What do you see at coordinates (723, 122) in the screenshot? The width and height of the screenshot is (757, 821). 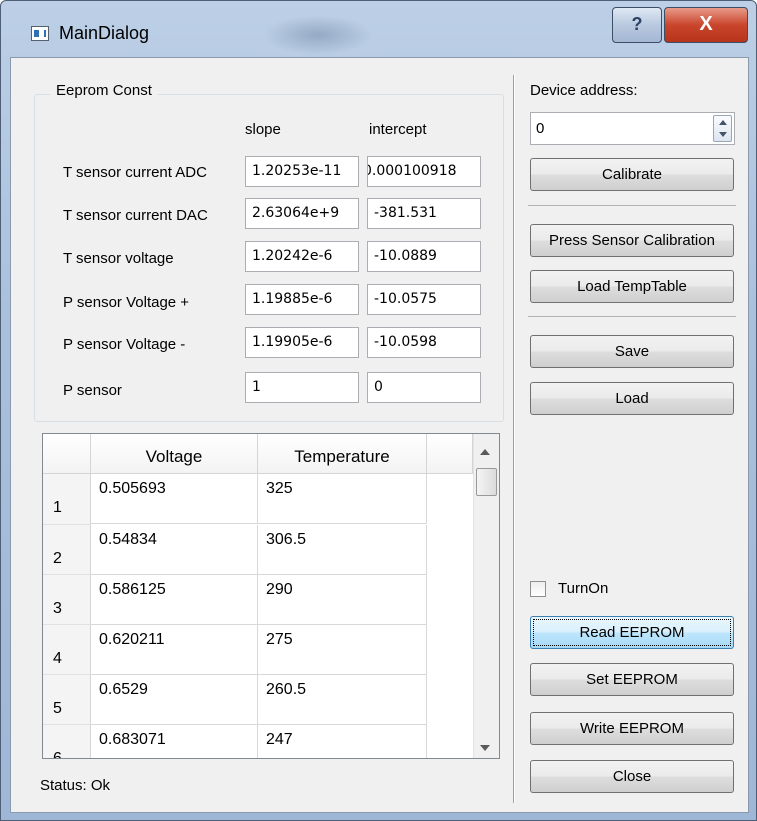 I see `spin-up-arrow-icon` at bounding box center [723, 122].